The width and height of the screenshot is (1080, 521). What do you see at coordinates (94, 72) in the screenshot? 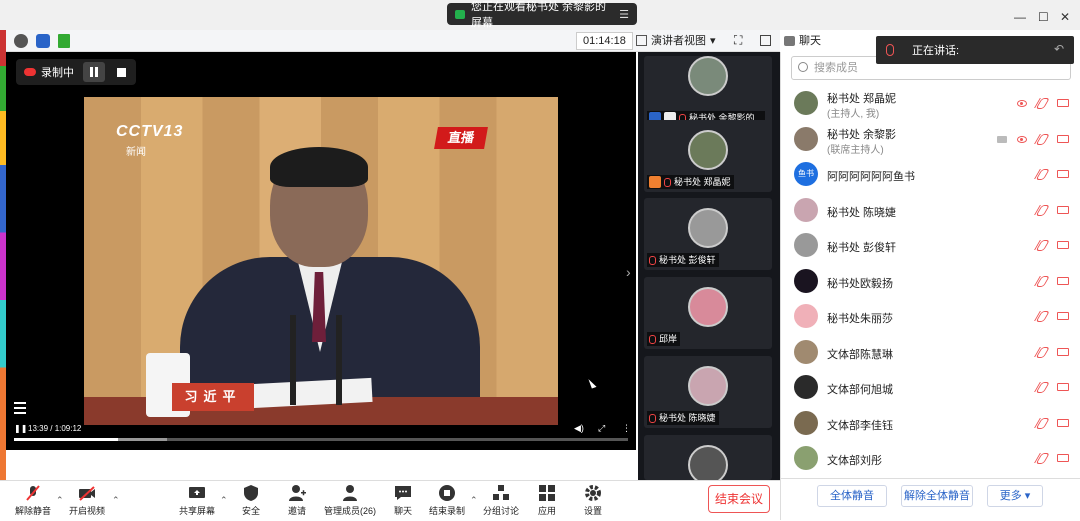
I see `pause-recording-button` at bounding box center [94, 72].